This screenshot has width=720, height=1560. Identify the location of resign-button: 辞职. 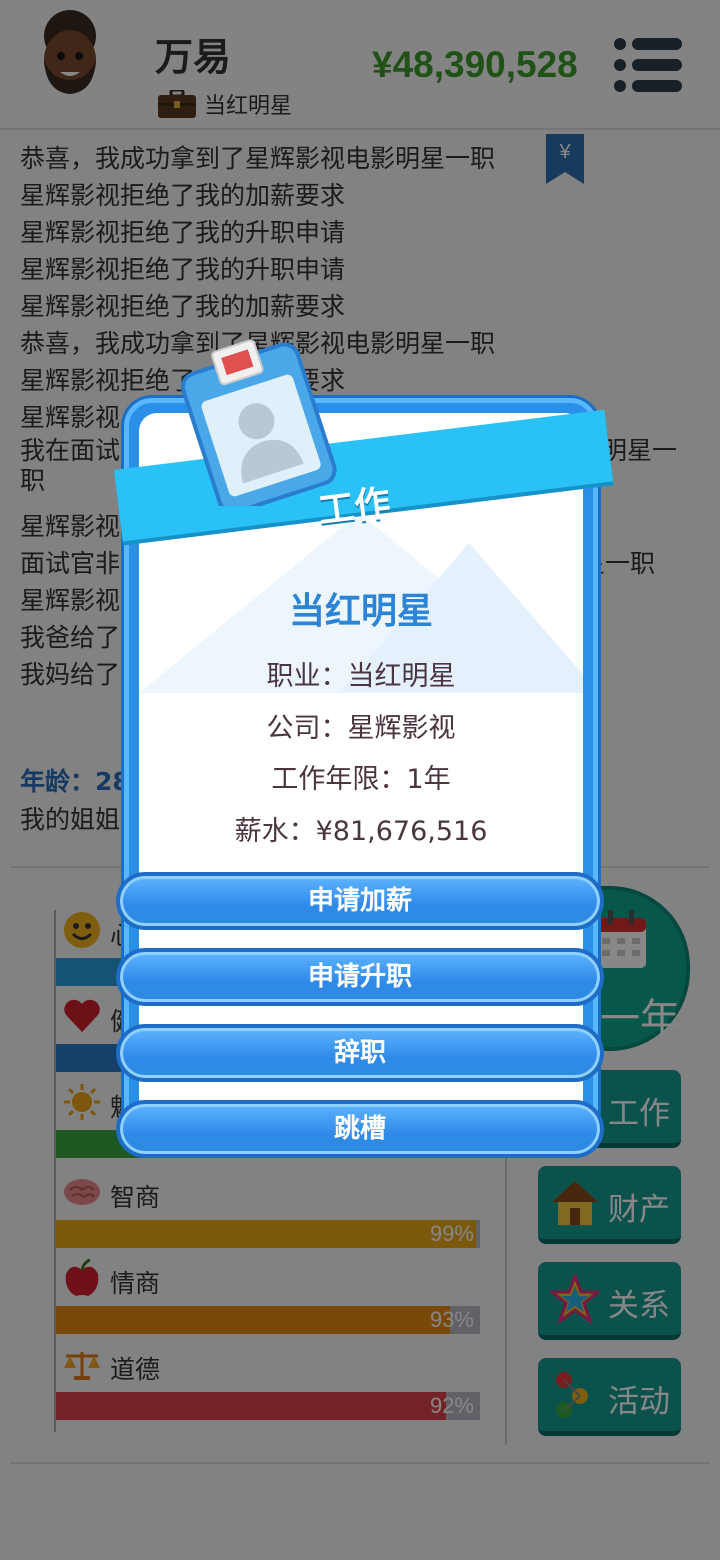
(360, 1053).